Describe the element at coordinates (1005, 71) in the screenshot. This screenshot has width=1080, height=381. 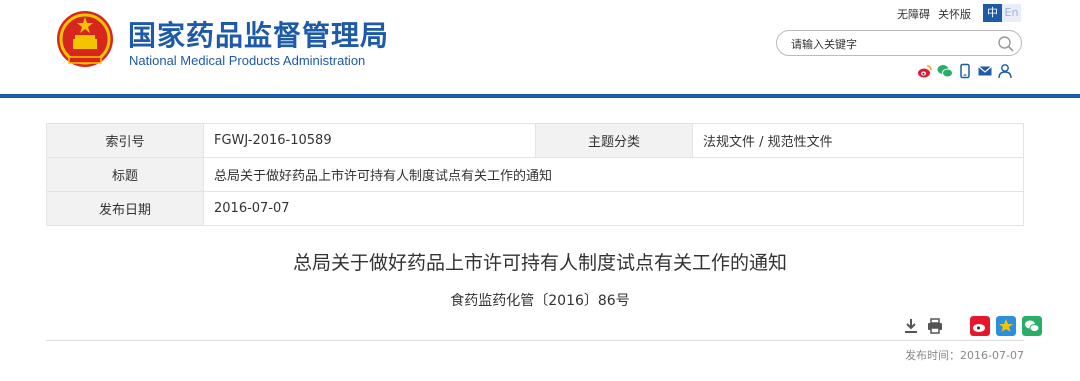
I see `user-icon` at that location.